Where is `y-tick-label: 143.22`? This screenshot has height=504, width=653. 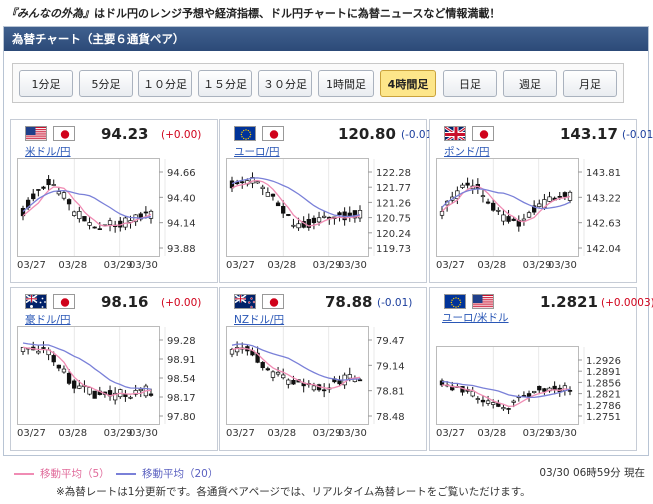
y-tick-label: 143.22 is located at coordinates (603, 198).